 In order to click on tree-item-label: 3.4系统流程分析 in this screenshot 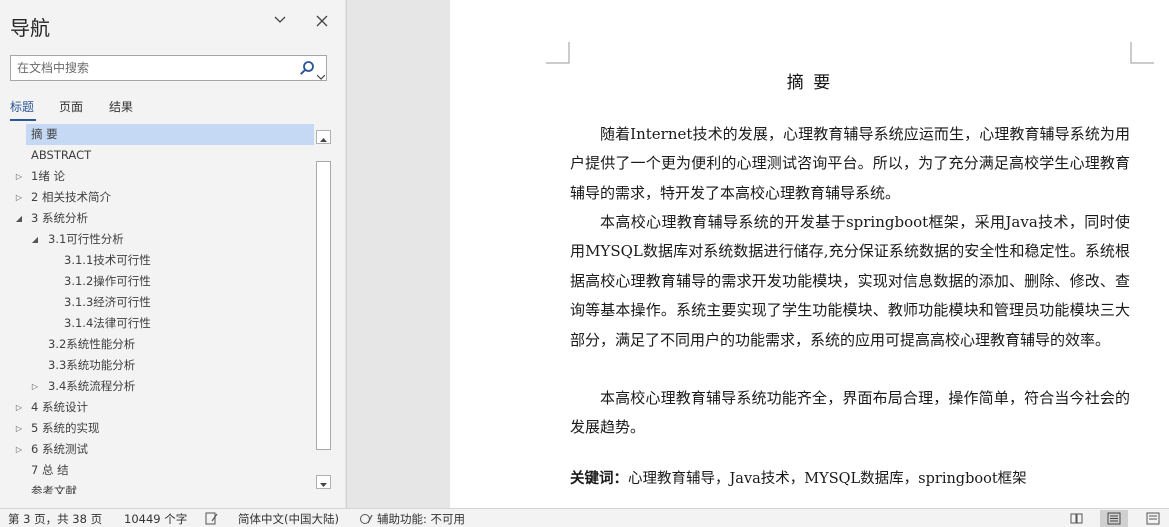, I will do `click(92, 386)`.